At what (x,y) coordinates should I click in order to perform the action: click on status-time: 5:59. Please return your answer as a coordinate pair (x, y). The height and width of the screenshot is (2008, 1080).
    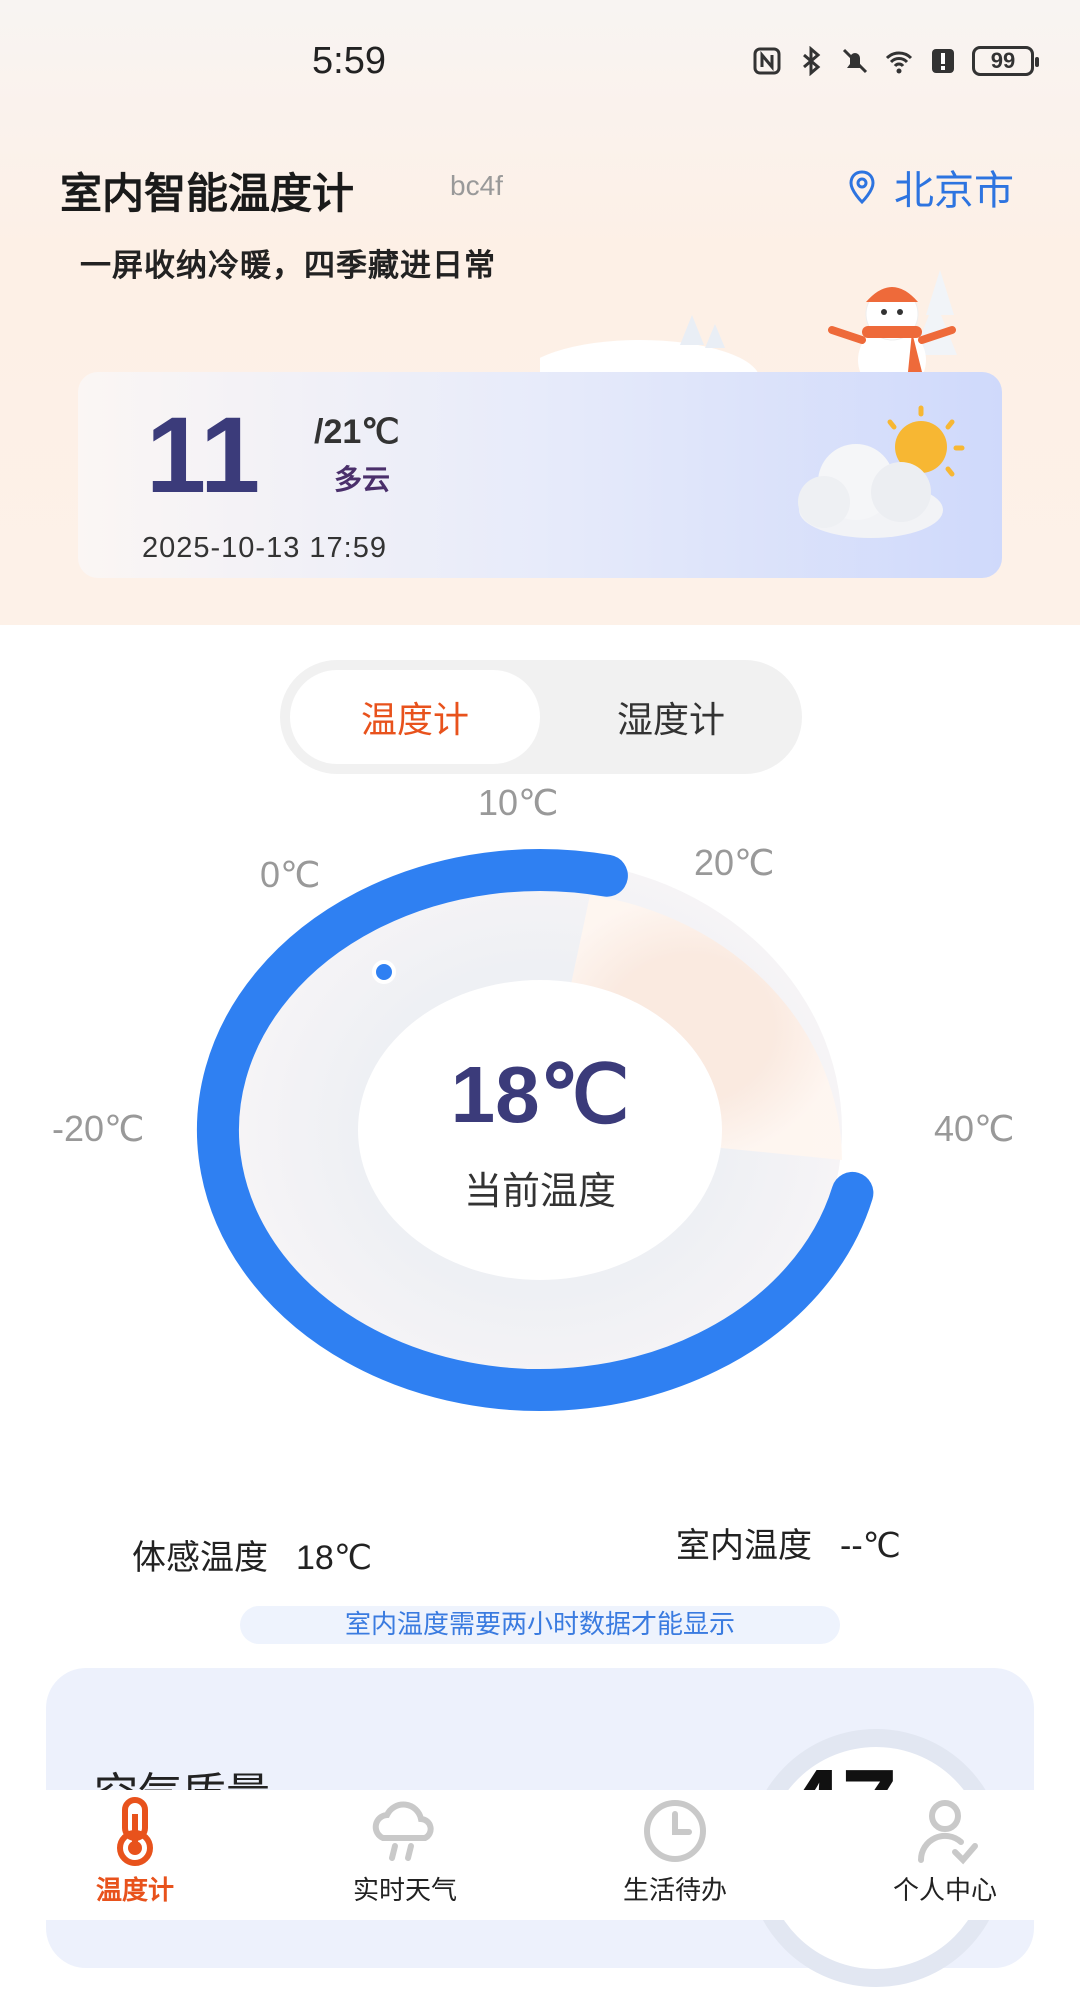
    Looking at the image, I should click on (349, 61).